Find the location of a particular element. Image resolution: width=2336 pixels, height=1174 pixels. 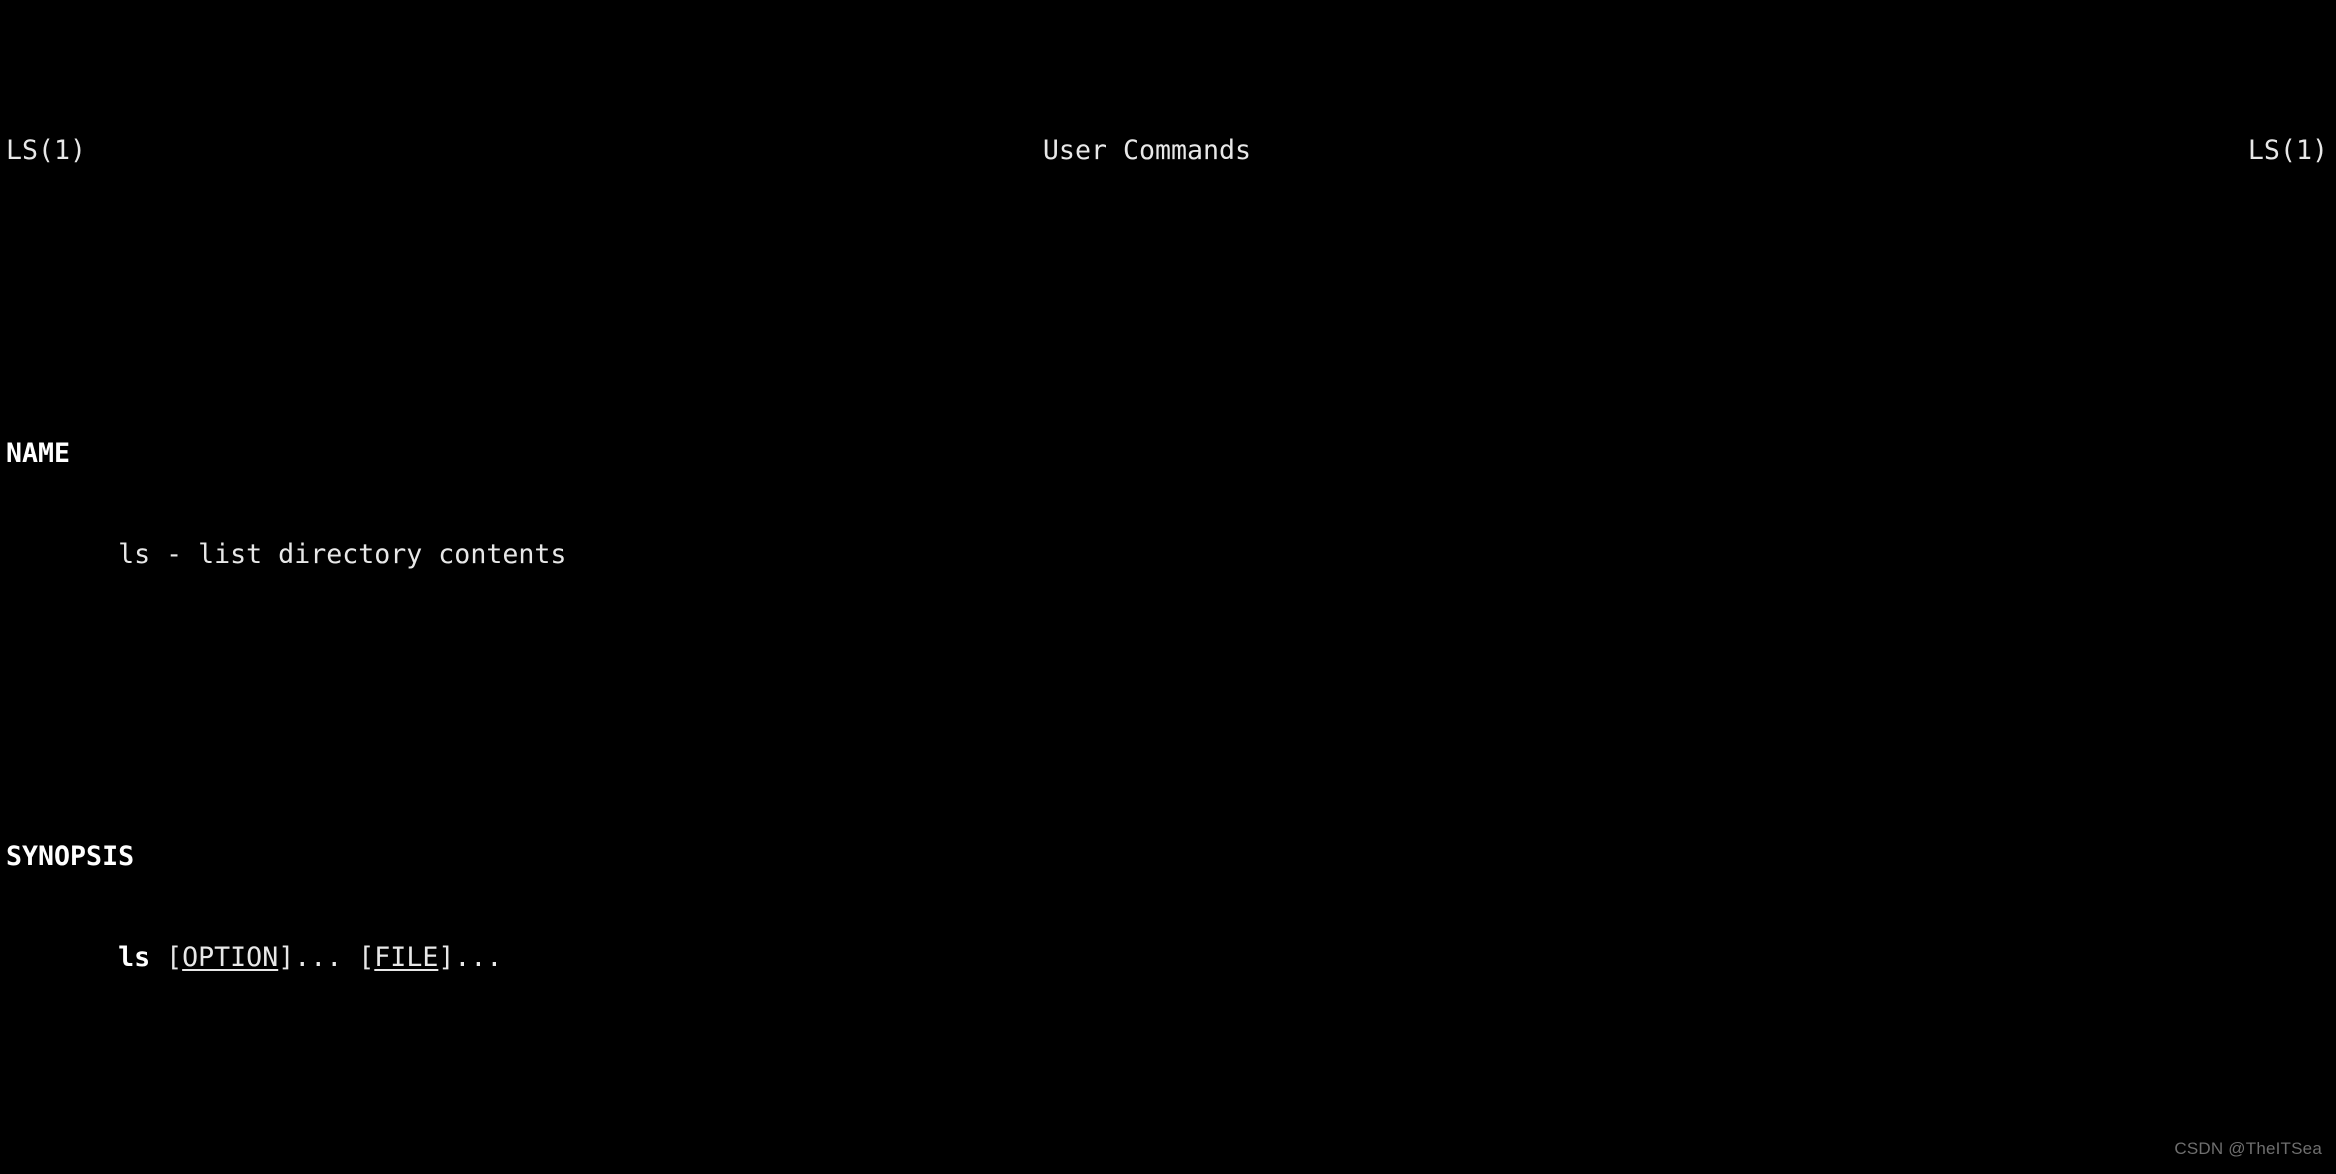

section-heading-synopsis: SYNOPSIS is located at coordinates (1168, 857).